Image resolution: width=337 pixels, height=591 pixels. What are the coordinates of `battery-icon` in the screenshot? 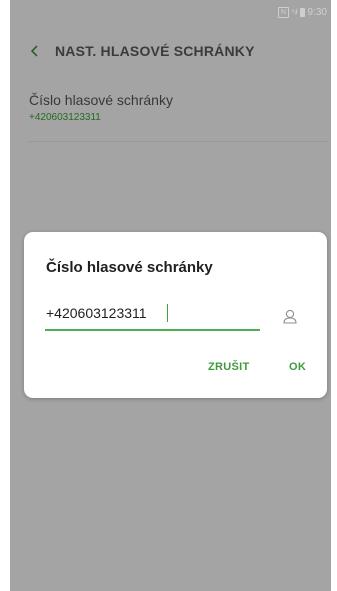 It's located at (302, 12).